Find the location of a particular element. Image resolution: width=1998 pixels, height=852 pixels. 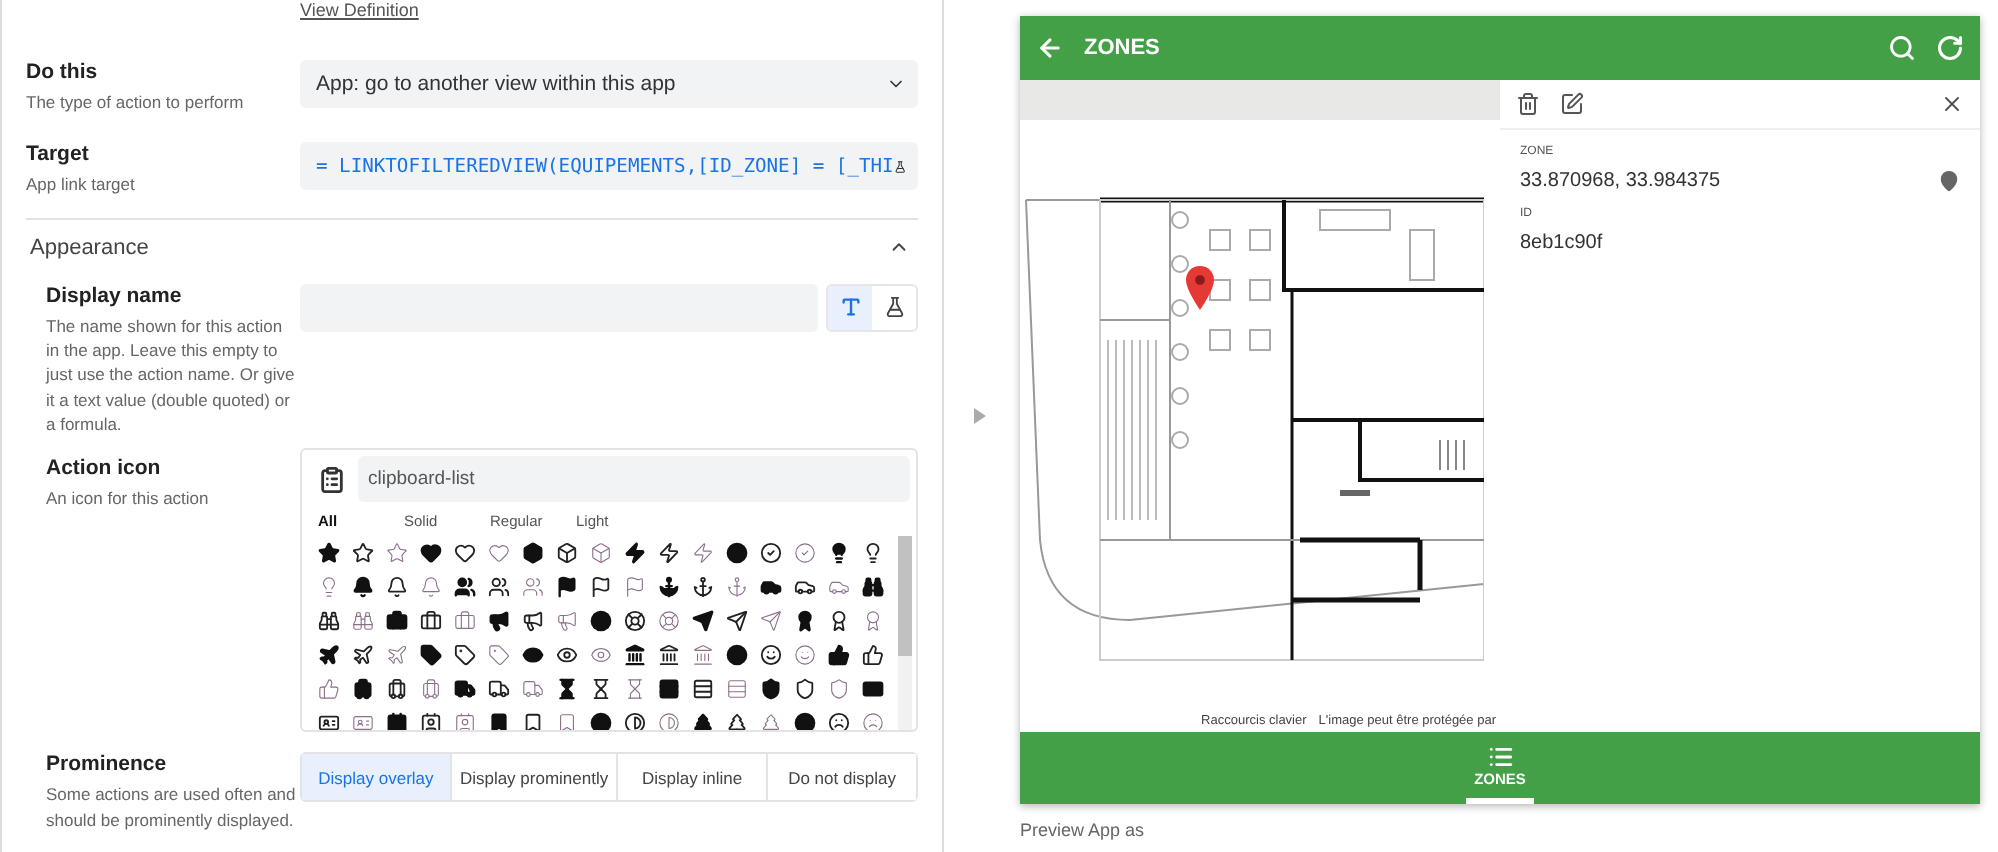

text-type-icon is located at coordinates (850, 307).